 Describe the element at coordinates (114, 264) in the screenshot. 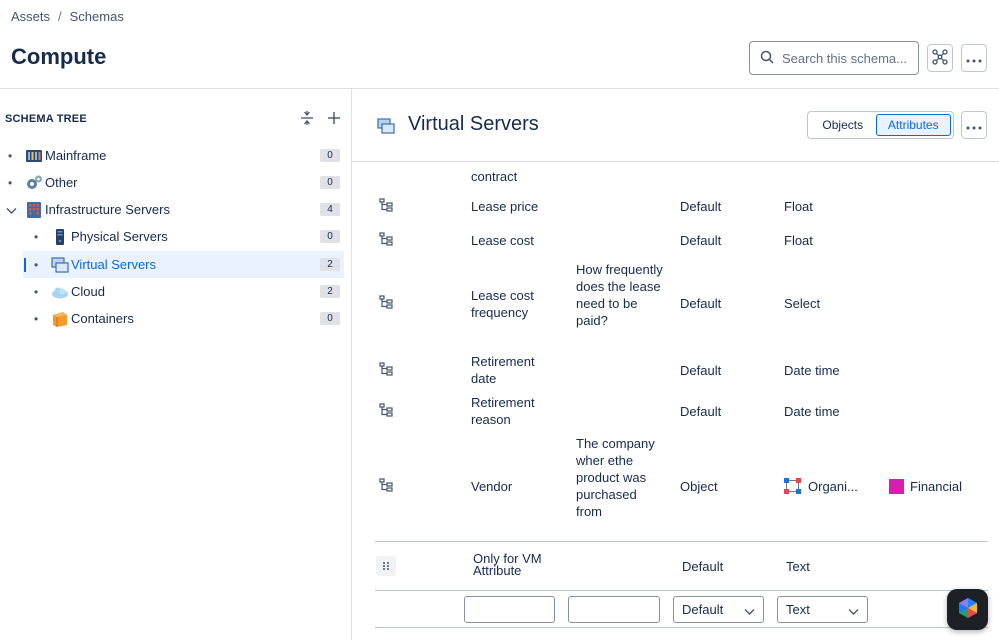

I see `tree-item-label: Virtual Servers` at that location.